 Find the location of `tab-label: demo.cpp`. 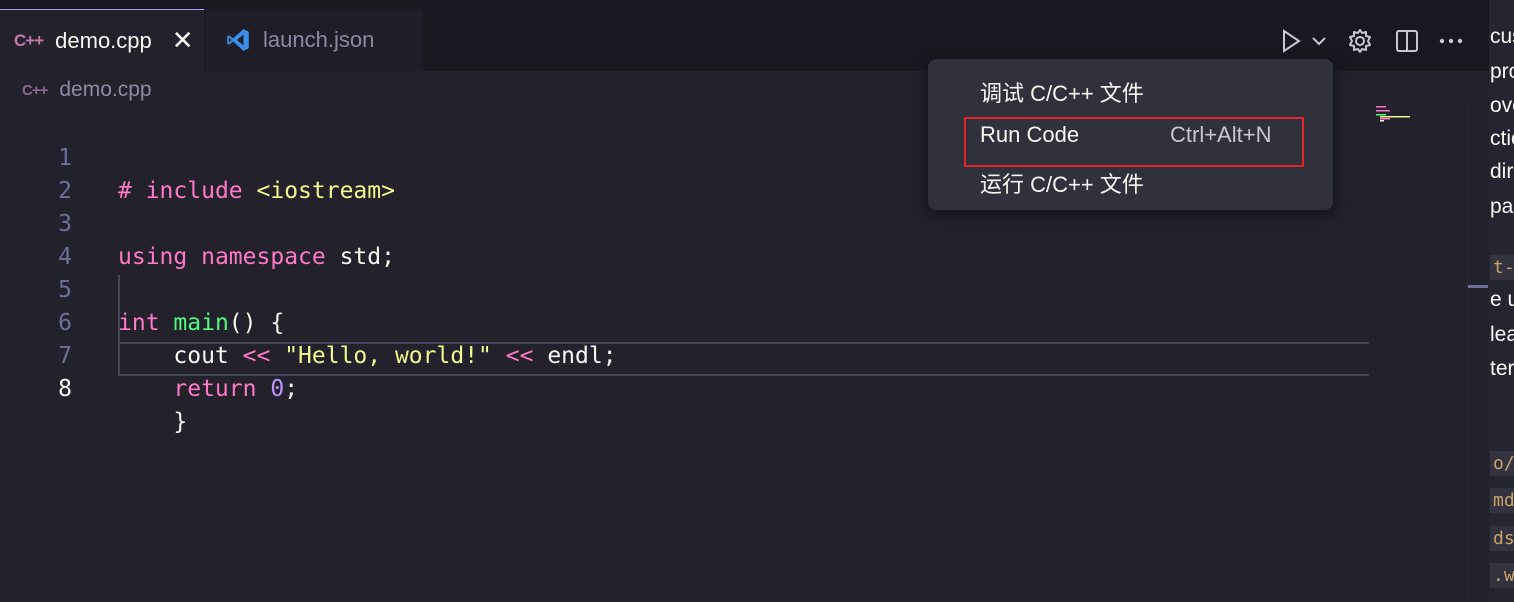

tab-label: demo.cpp is located at coordinates (103, 40).